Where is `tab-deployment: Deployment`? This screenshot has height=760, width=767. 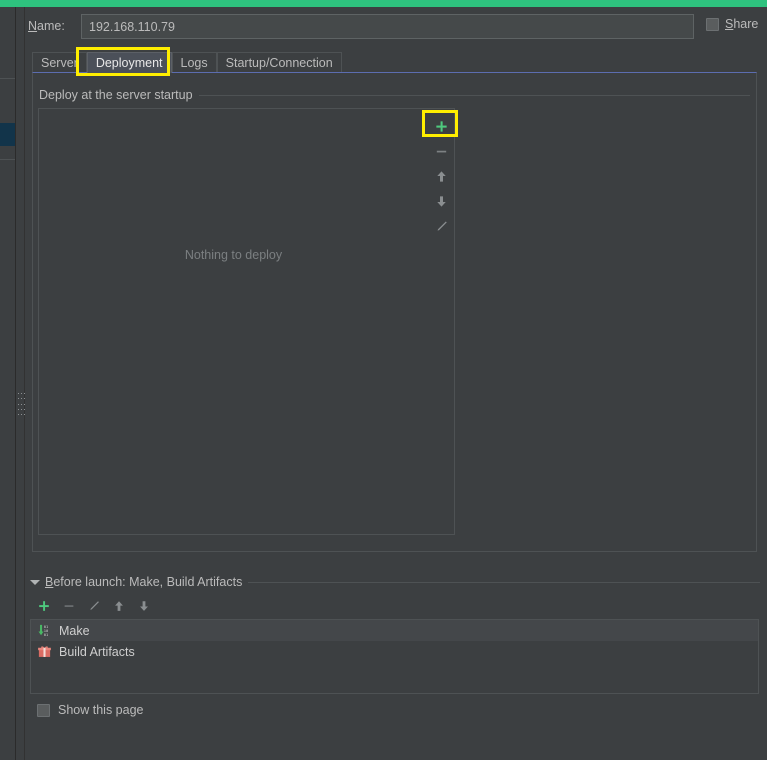
tab-deployment: Deployment is located at coordinates (129, 62).